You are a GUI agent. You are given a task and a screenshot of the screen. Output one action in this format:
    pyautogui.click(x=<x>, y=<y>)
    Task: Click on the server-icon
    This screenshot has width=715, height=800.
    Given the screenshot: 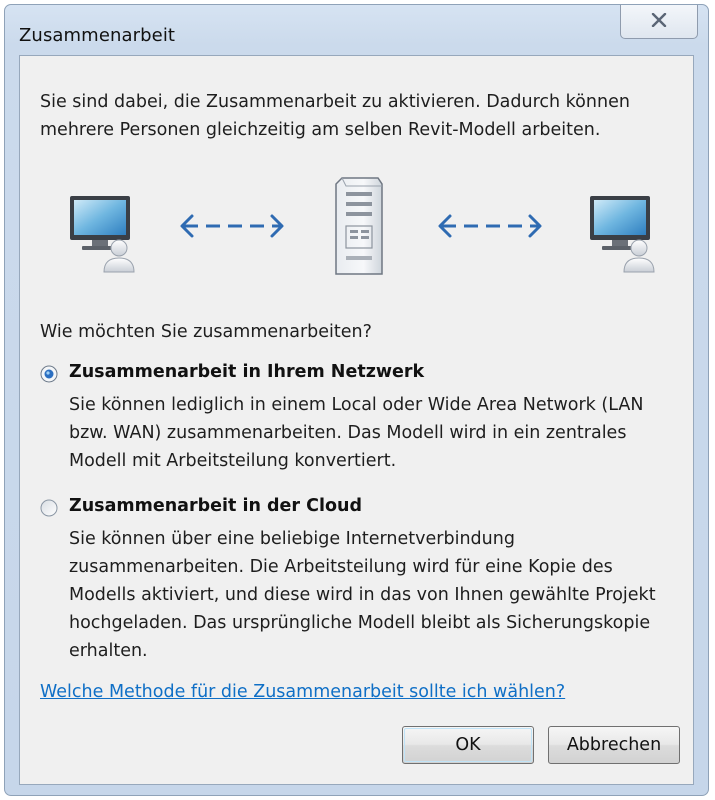 What is the action you would take?
    pyautogui.click(x=359, y=226)
    